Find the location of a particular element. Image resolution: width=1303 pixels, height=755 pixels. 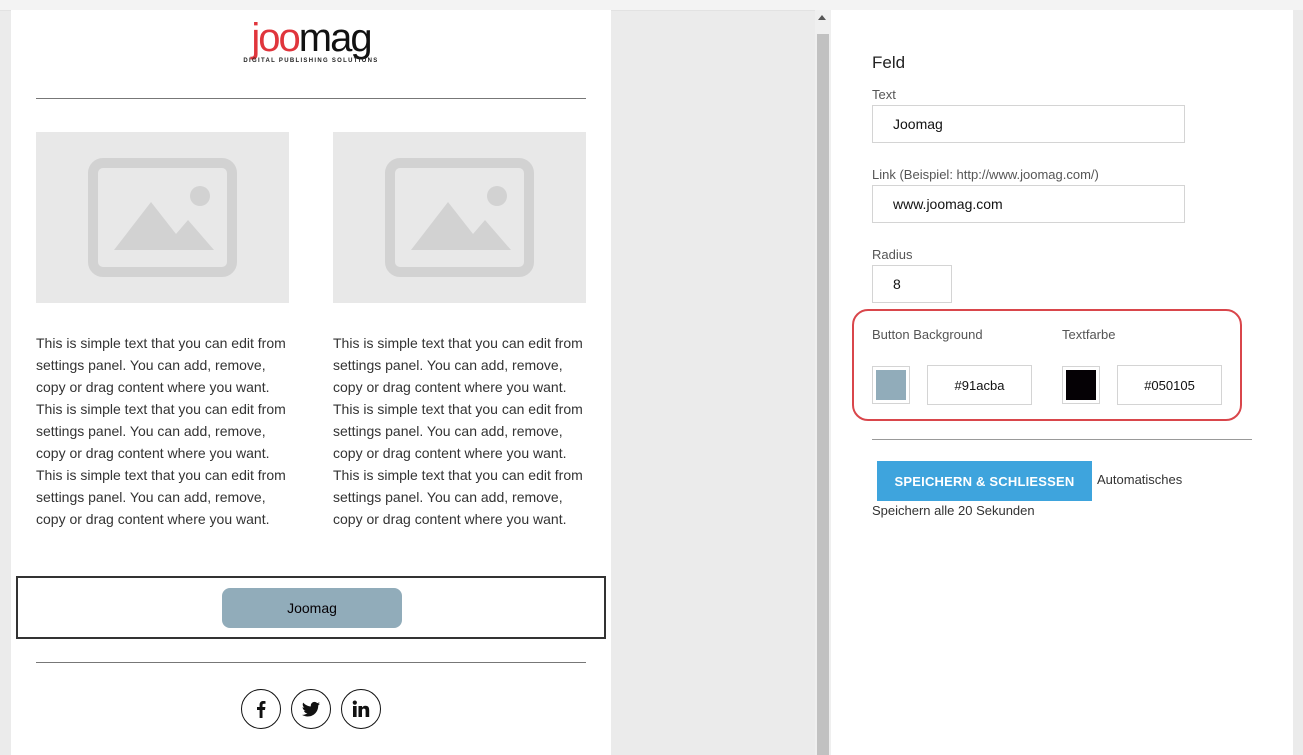

logo-word-part1: joo is located at coordinates (275, 38).